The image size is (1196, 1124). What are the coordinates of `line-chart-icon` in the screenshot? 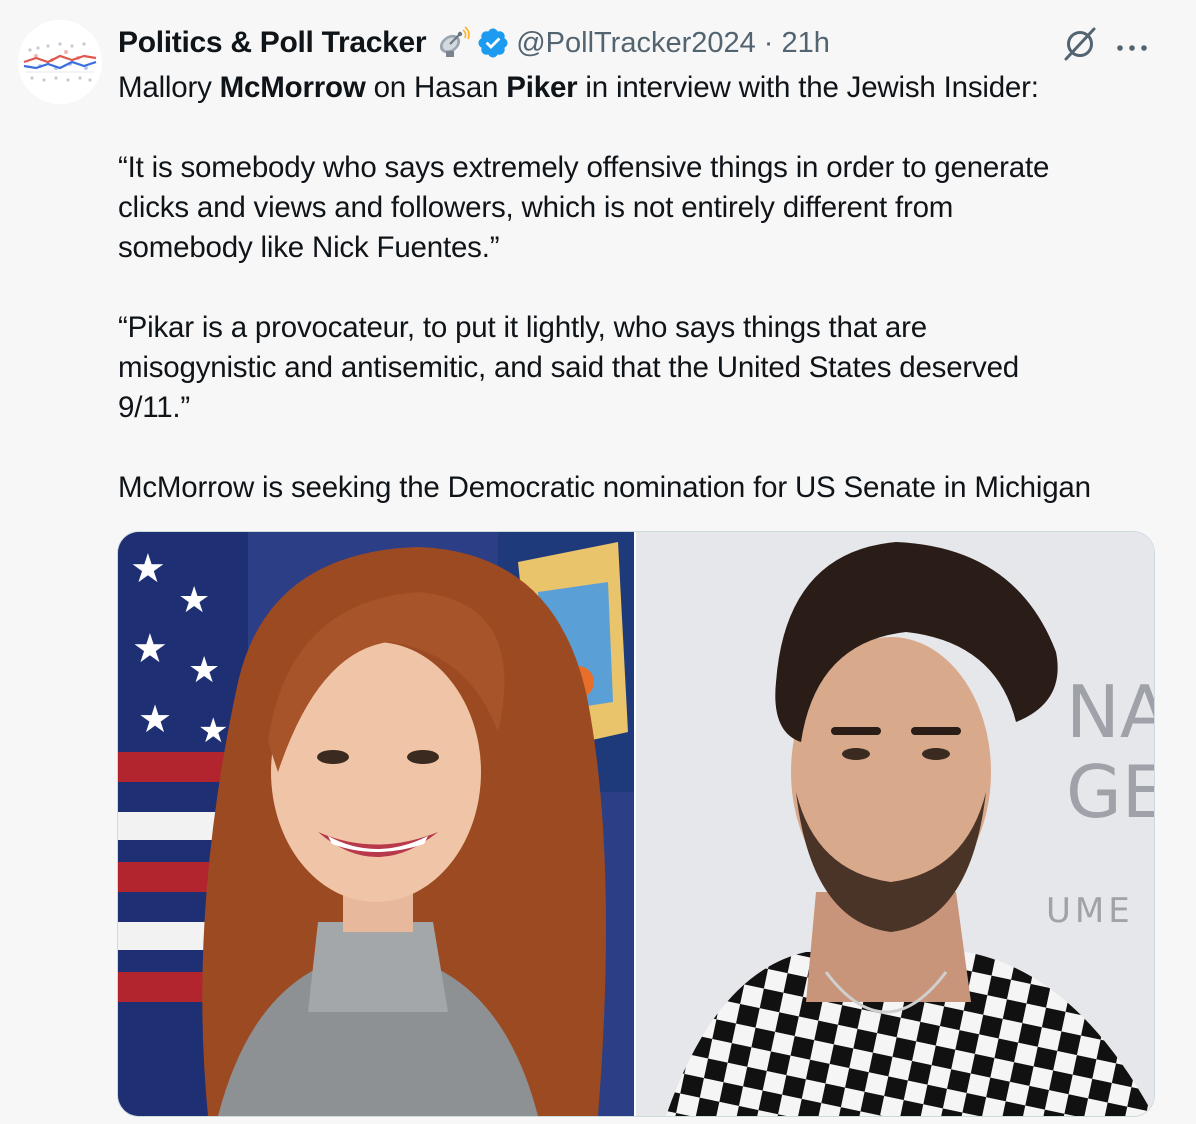 It's located at (60, 62).